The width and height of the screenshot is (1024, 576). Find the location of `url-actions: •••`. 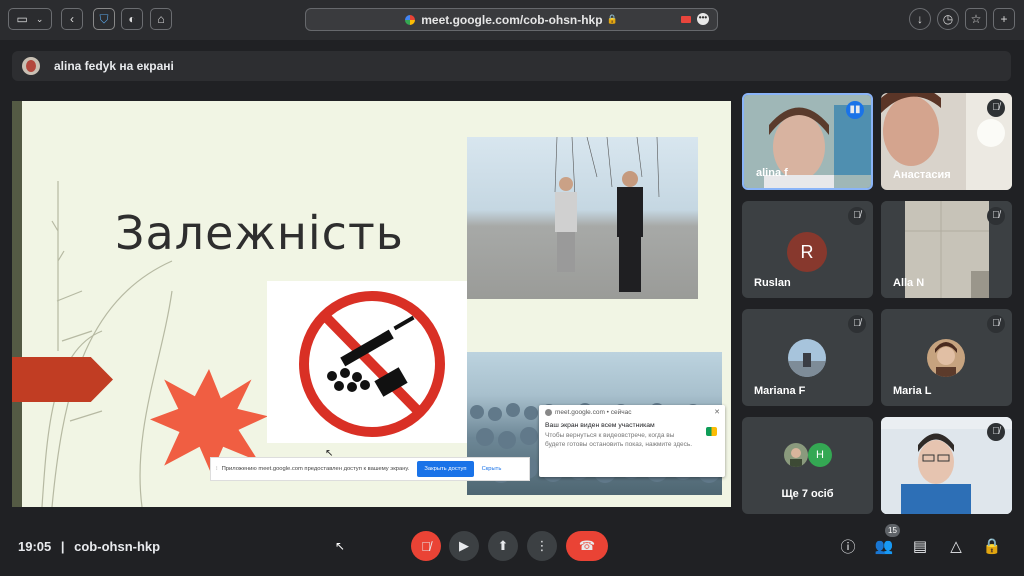

url-actions: ••• is located at coordinates (695, 19).